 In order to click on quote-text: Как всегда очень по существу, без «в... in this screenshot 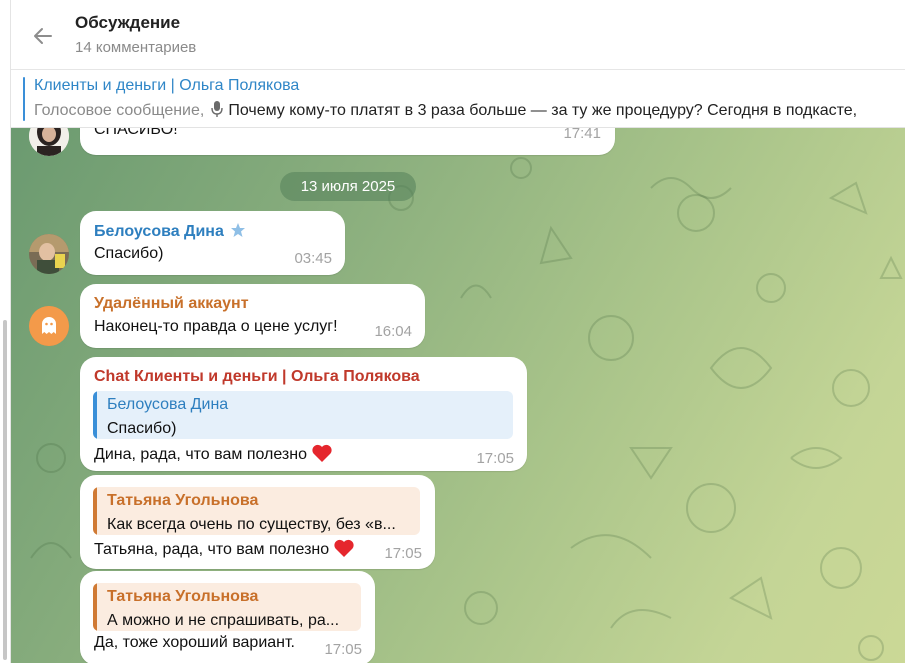, I will do `click(251, 524)`.